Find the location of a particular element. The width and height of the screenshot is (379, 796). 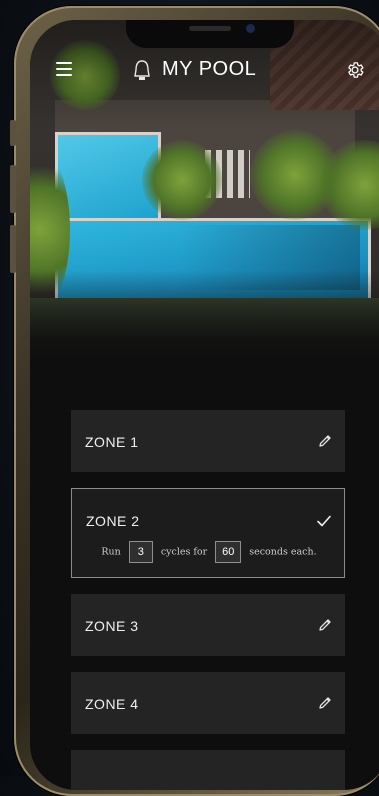

zone-card-3: ZONE 3 is located at coordinates (208, 625).